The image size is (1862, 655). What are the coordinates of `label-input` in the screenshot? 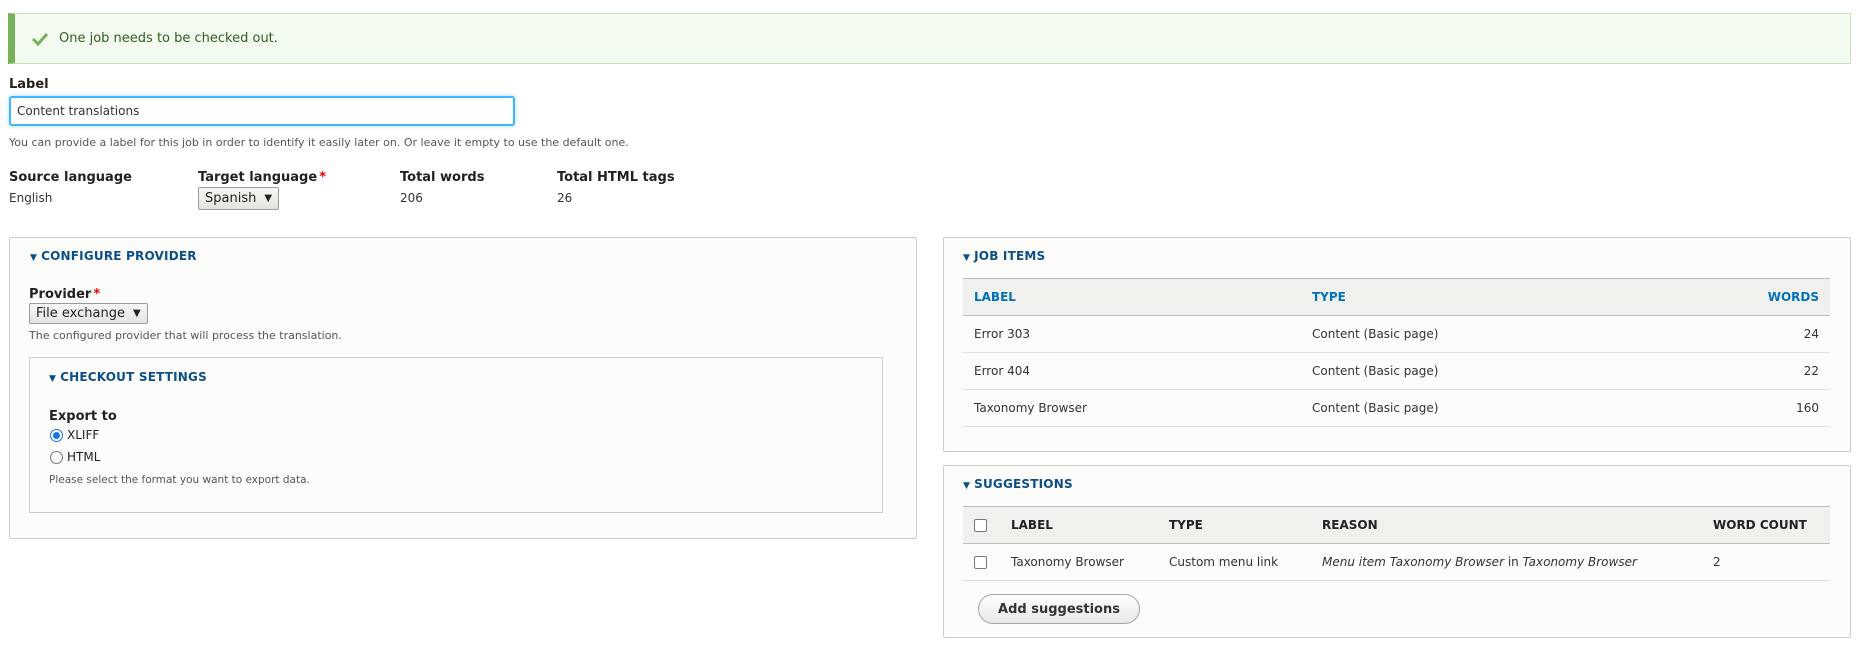 It's located at (262, 111).